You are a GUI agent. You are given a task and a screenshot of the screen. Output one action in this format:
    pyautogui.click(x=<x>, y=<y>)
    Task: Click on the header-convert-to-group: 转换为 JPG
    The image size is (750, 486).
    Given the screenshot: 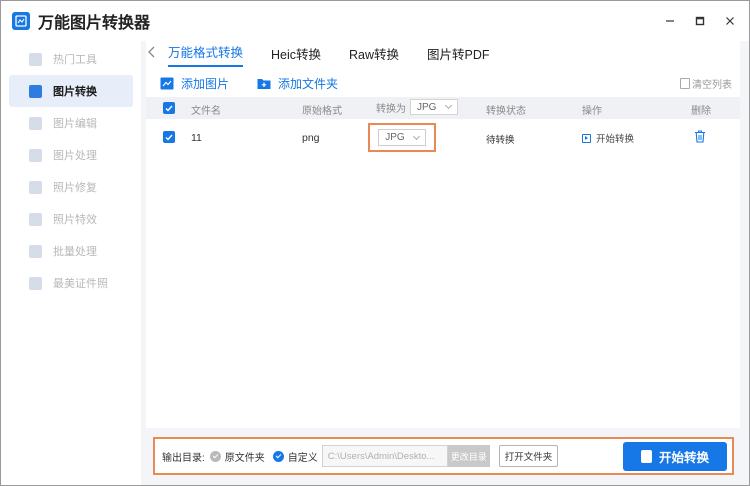 What is the action you would take?
    pyautogui.click(x=417, y=107)
    